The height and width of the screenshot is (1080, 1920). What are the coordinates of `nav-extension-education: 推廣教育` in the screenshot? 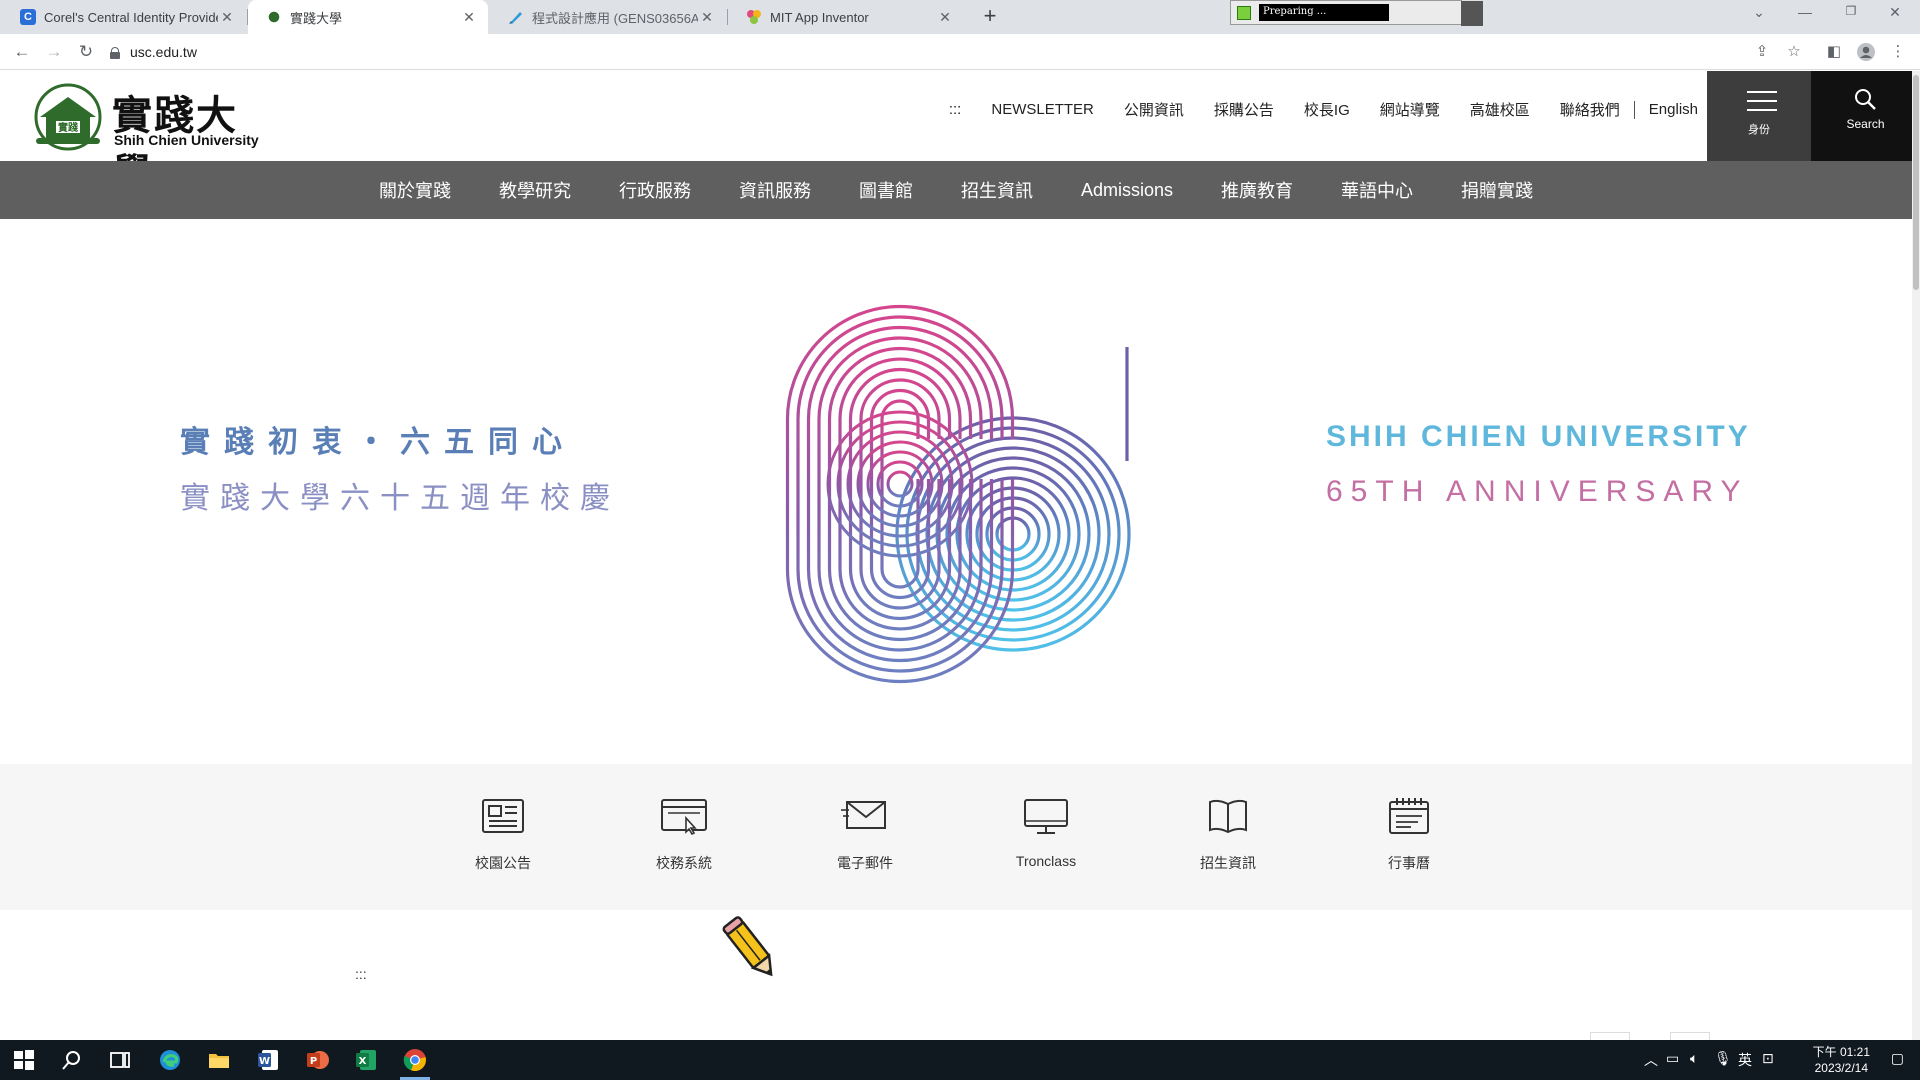 It's located at (1257, 190).